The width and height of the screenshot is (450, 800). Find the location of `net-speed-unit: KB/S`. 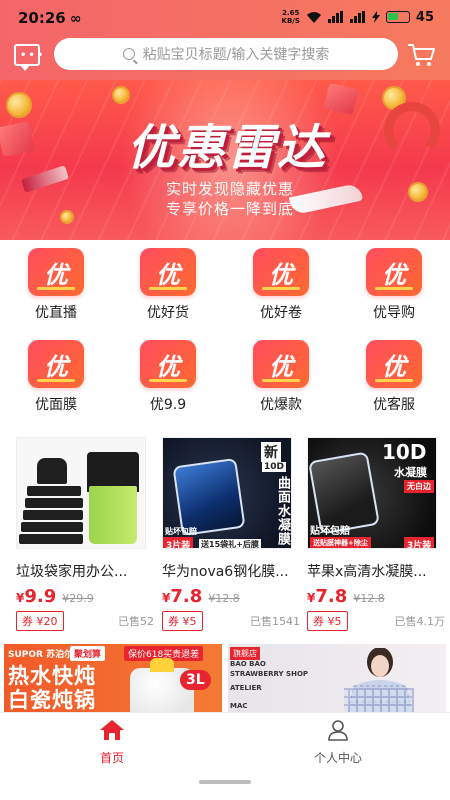

net-speed-unit: KB/S is located at coordinates (290, 21).